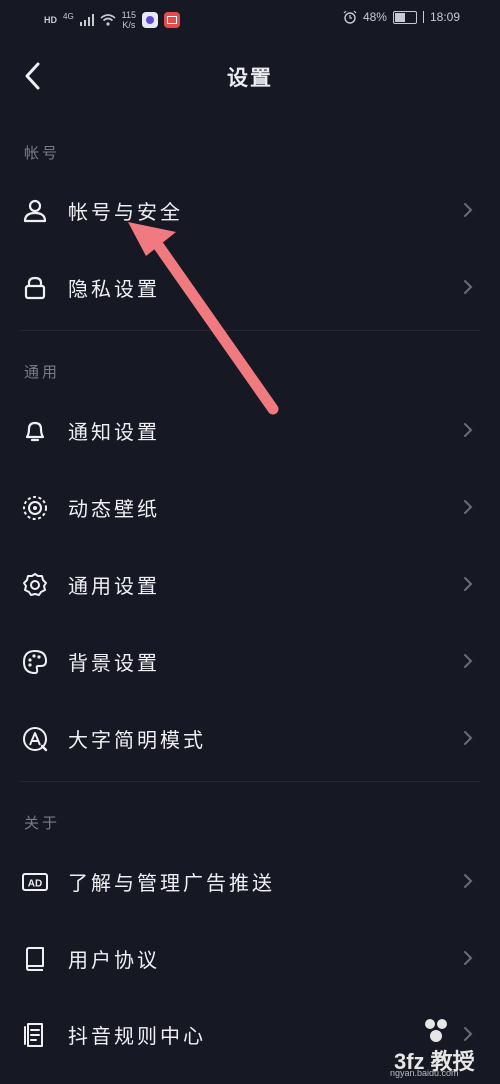 The width and height of the screenshot is (500, 1084). Describe the element at coordinates (404, 17) in the screenshot. I see `battery-icon` at that location.